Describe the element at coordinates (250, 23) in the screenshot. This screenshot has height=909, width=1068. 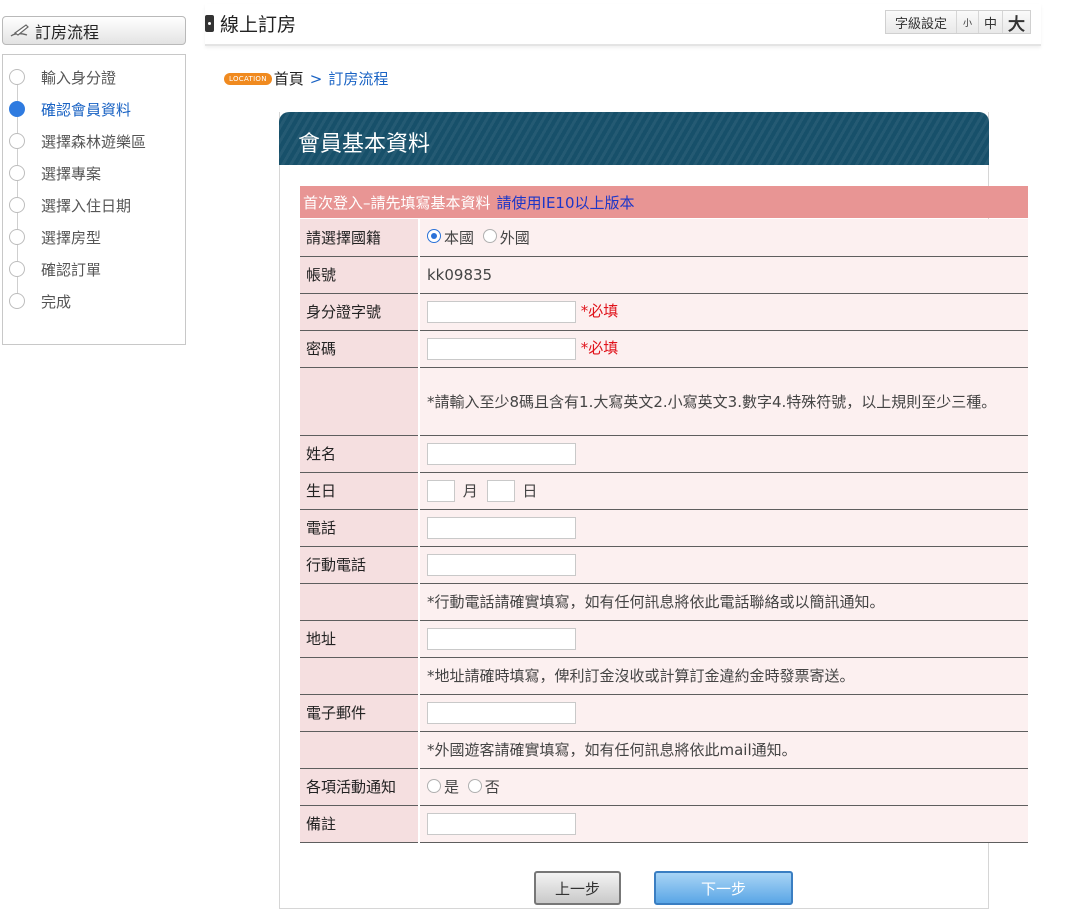
I see `page-title: 線上訂房` at that location.